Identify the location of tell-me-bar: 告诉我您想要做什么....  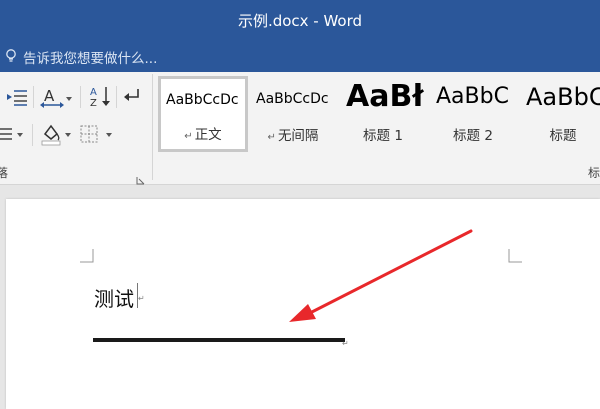
(300, 56).